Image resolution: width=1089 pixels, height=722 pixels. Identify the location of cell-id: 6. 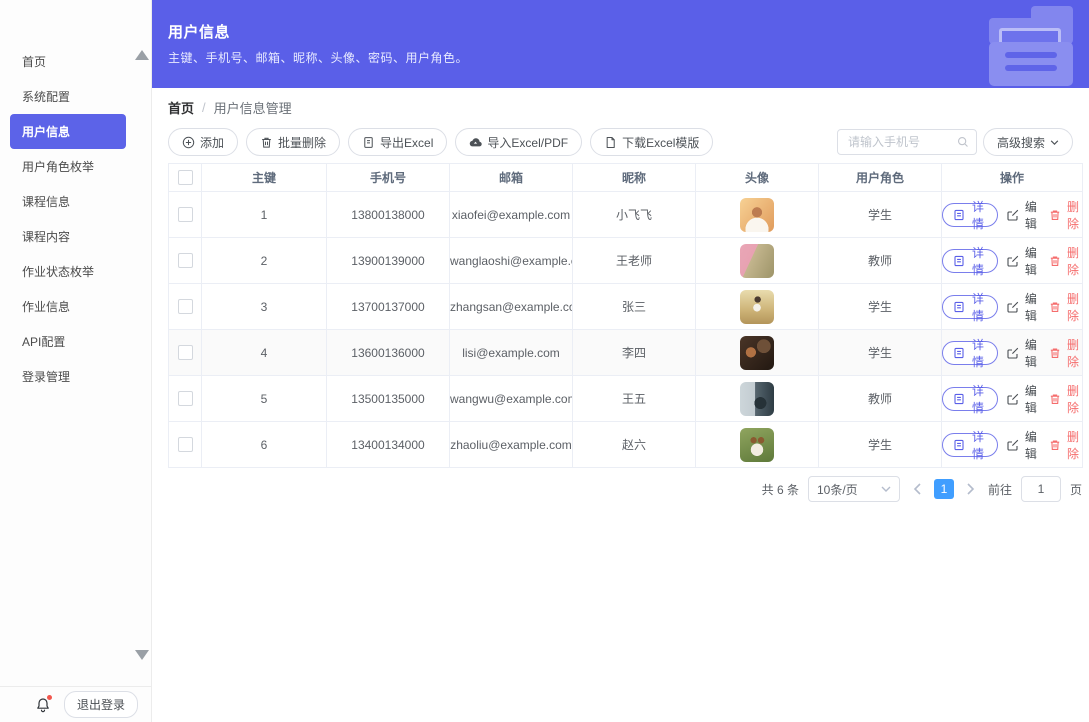
(264, 444).